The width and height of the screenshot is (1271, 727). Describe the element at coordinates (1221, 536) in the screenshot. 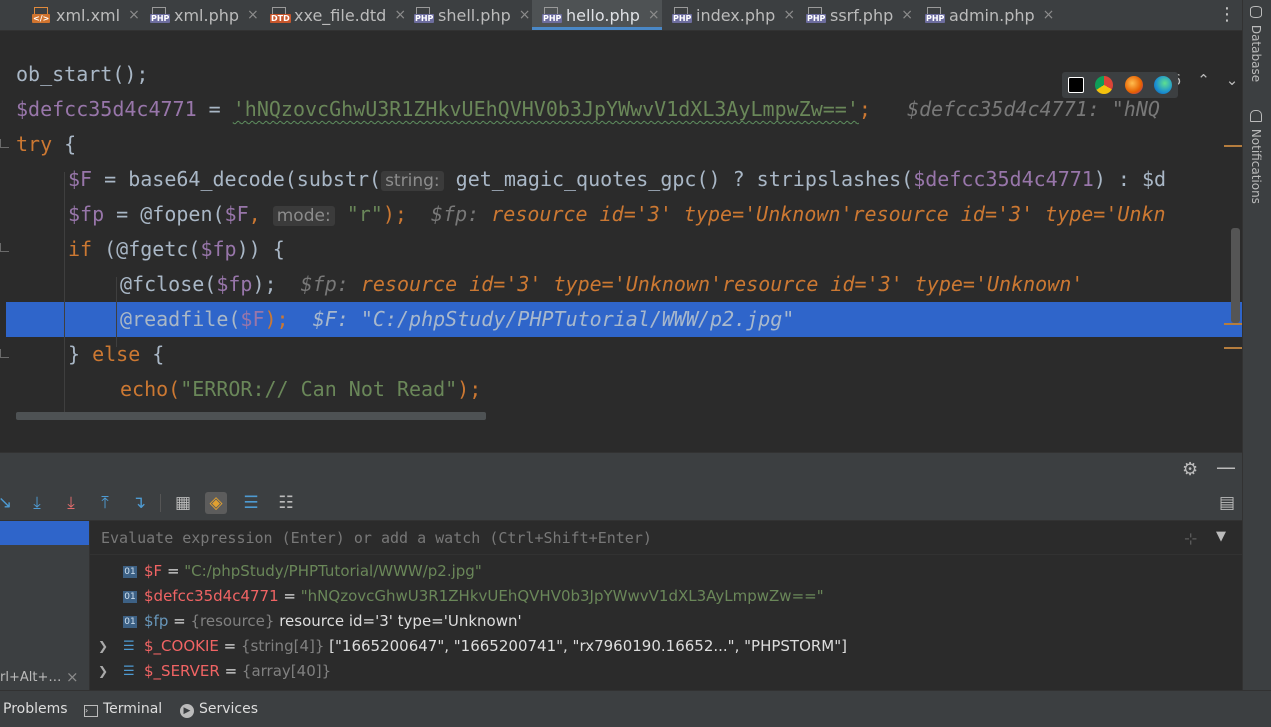

I see `history-dropdown-icon: ▼` at that location.